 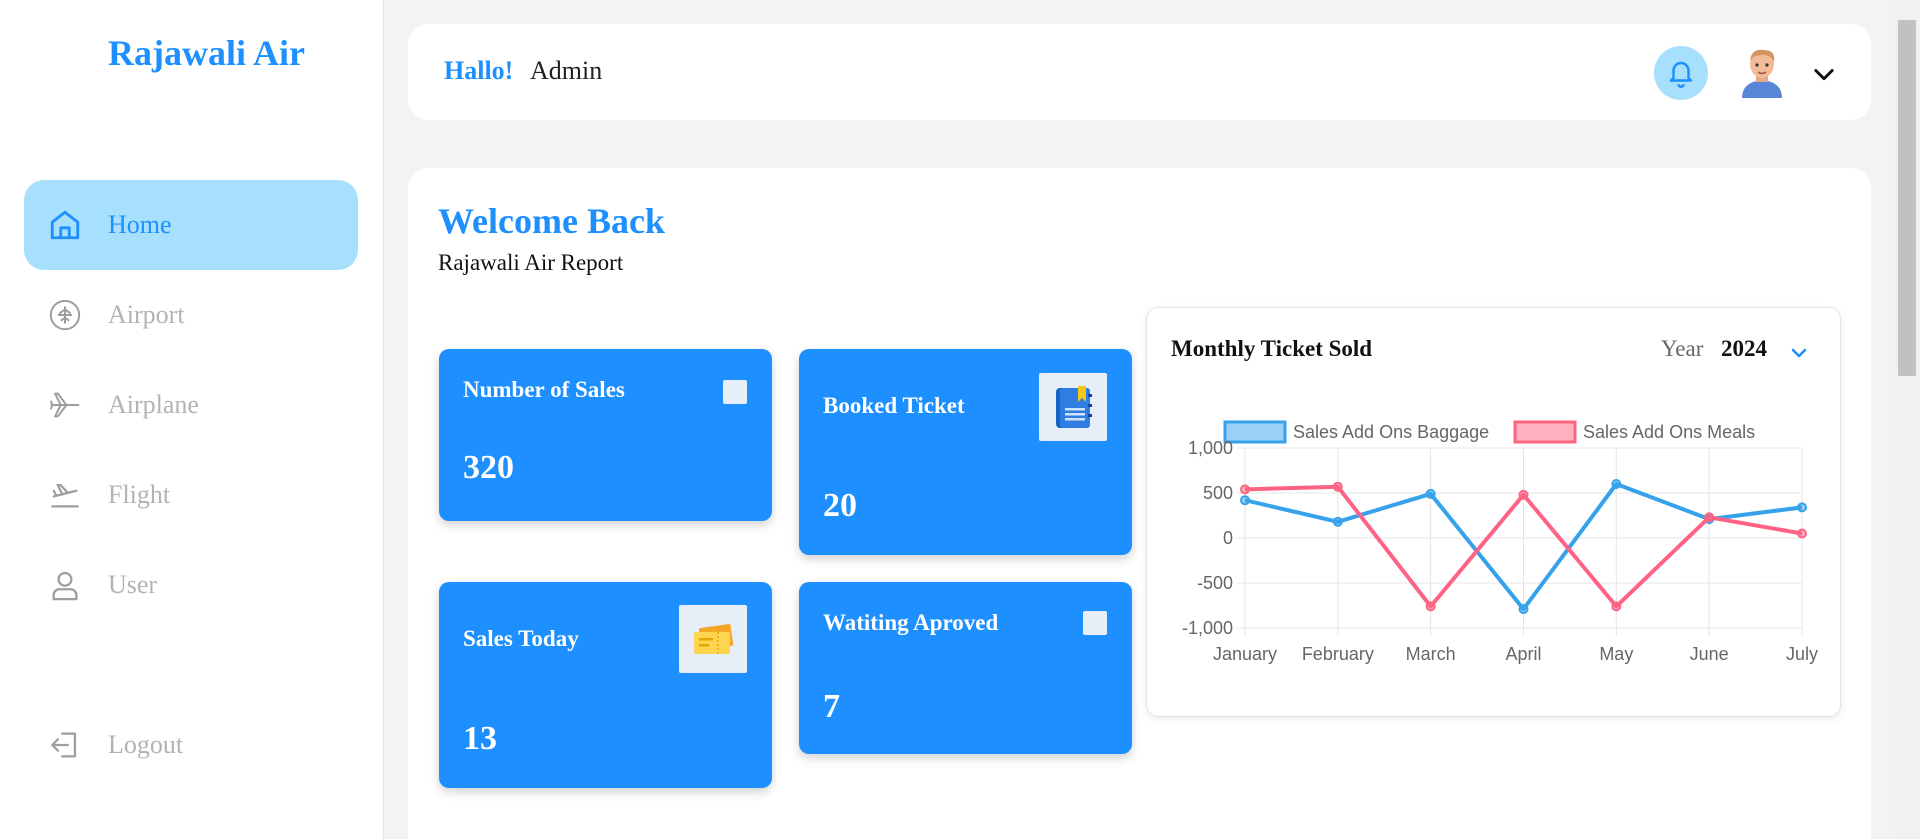 I want to click on sidebar-item-home: Home, so click(x=191, y=225).